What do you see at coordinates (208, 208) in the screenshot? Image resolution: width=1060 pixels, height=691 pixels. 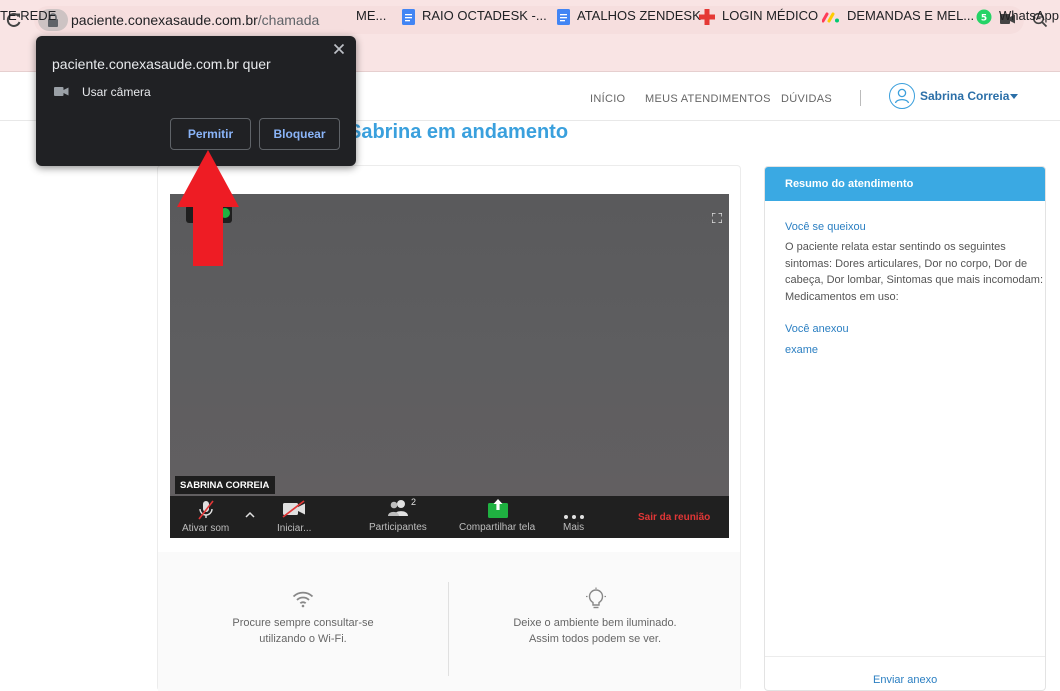 I see `red-arrow-annotation` at bounding box center [208, 208].